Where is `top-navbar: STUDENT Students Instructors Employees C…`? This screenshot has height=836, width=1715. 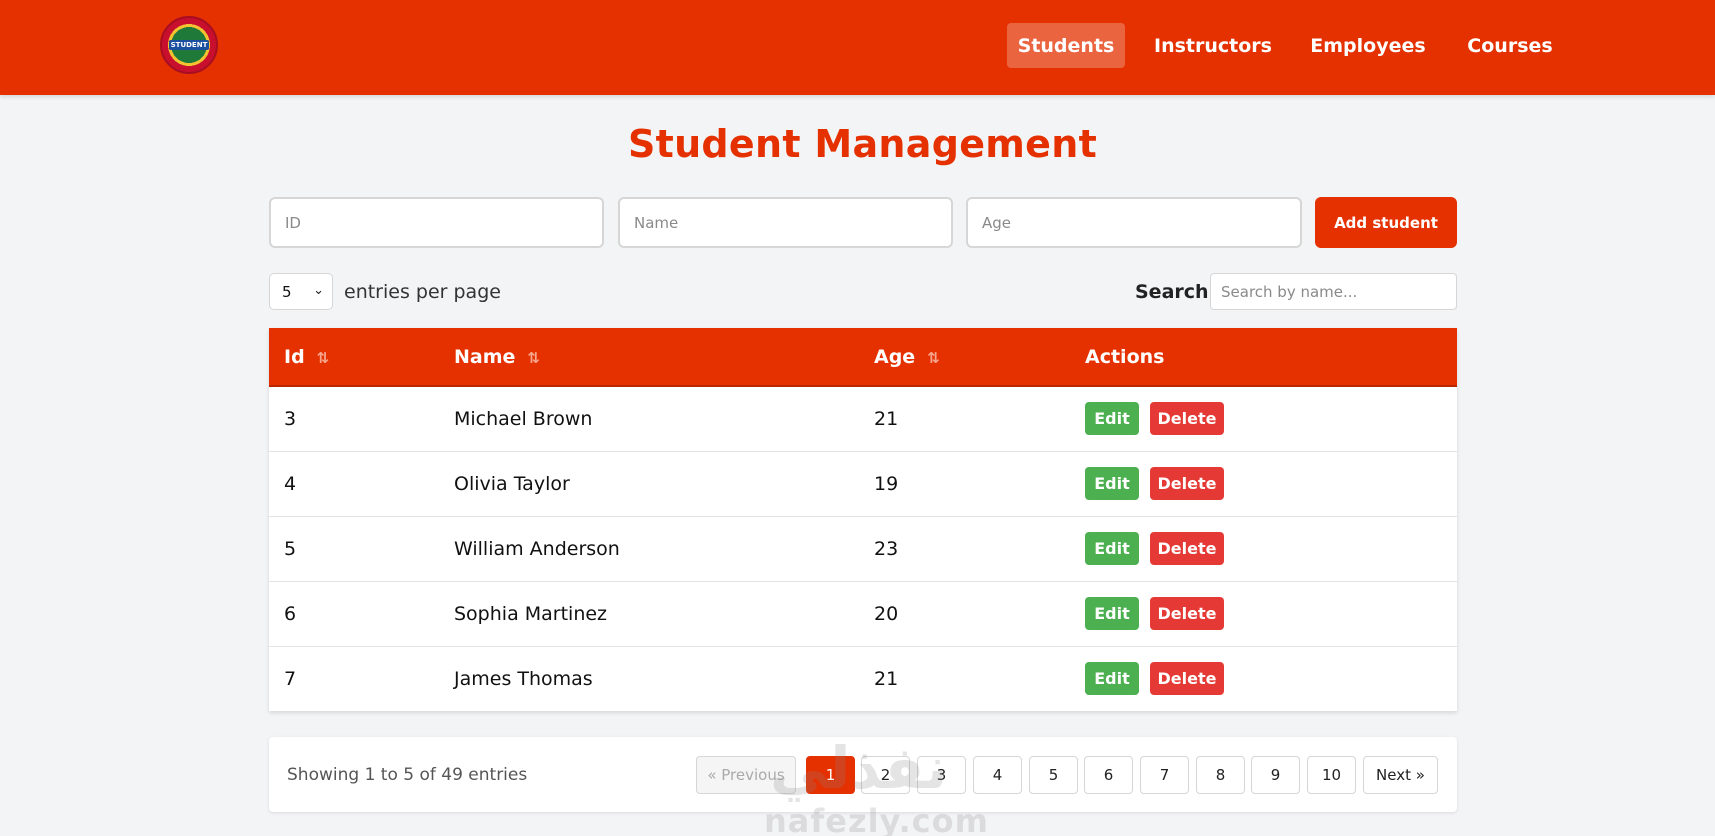 top-navbar: STUDENT Students Instructors Employees C… is located at coordinates (857, 47).